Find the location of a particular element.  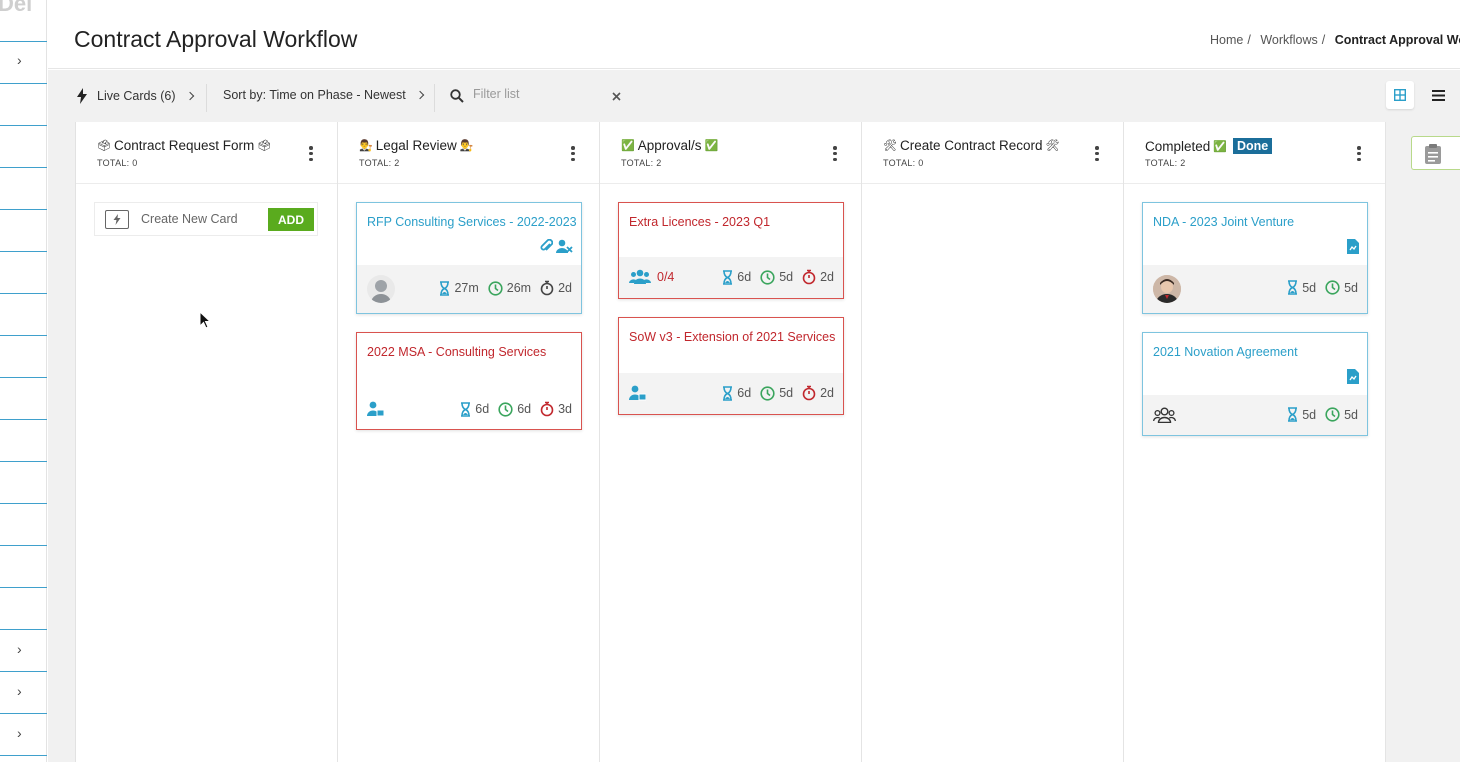

document-icon is located at coordinates (1353, 376).